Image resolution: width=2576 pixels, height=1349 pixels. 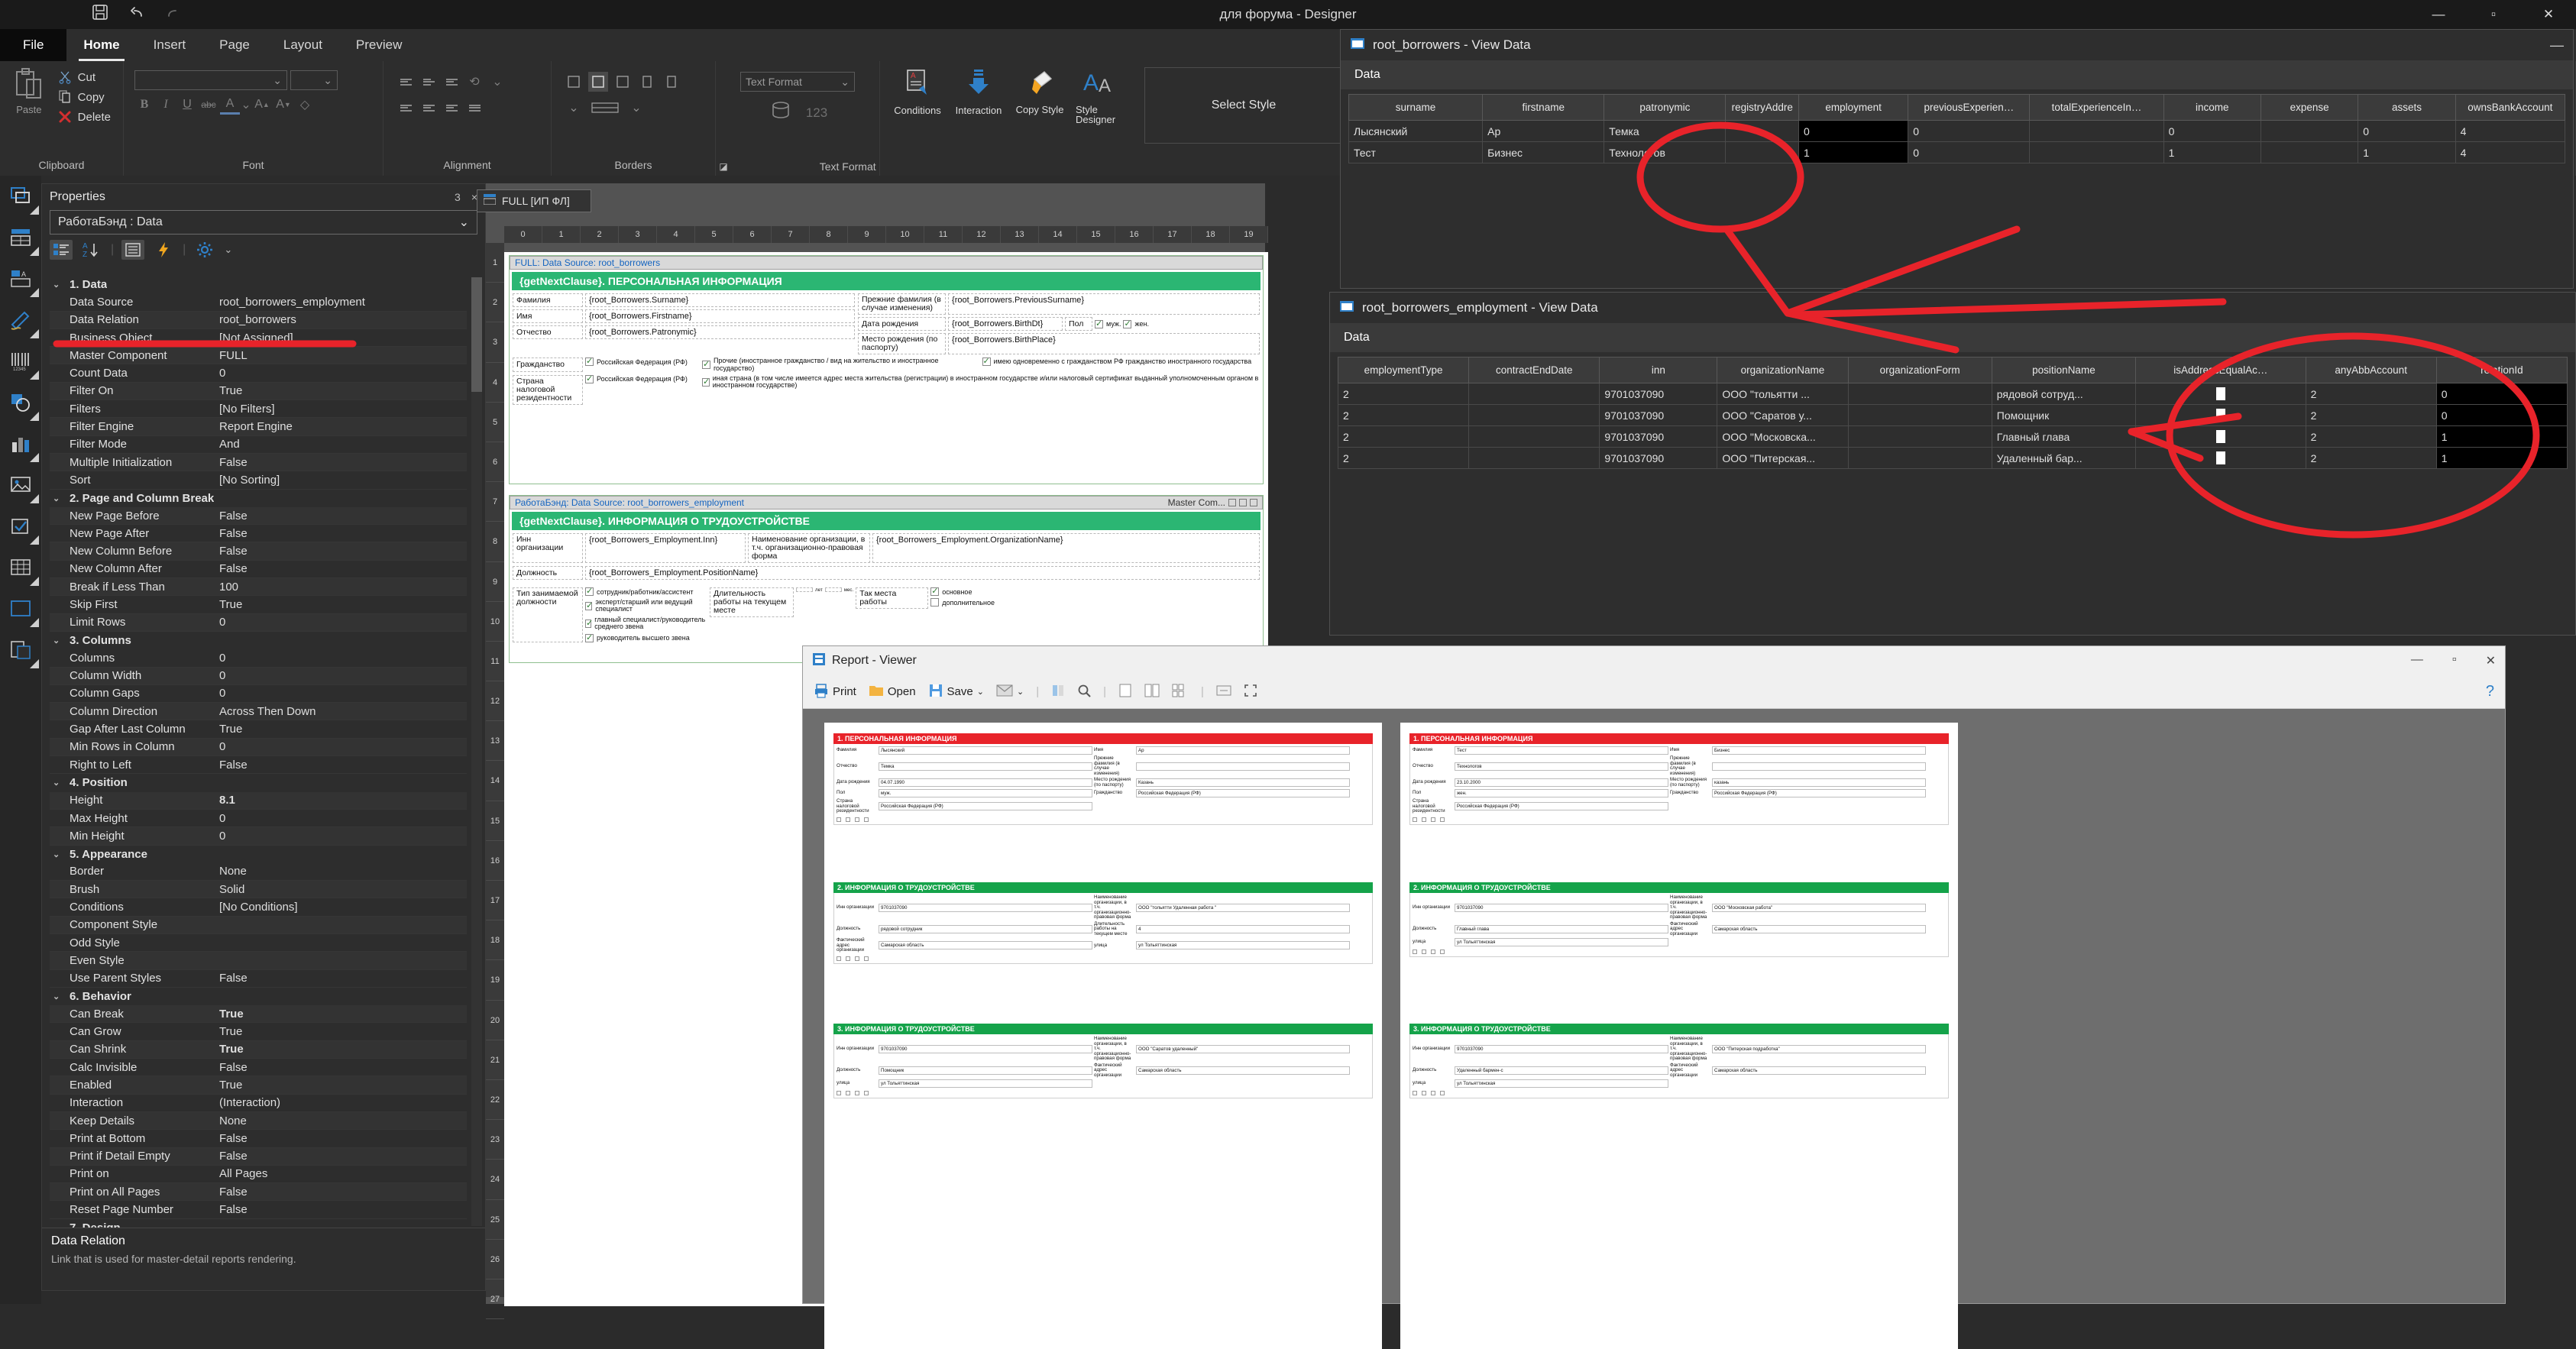 What do you see at coordinates (258, 658) in the screenshot?
I see `property-row: Columns 0` at bounding box center [258, 658].